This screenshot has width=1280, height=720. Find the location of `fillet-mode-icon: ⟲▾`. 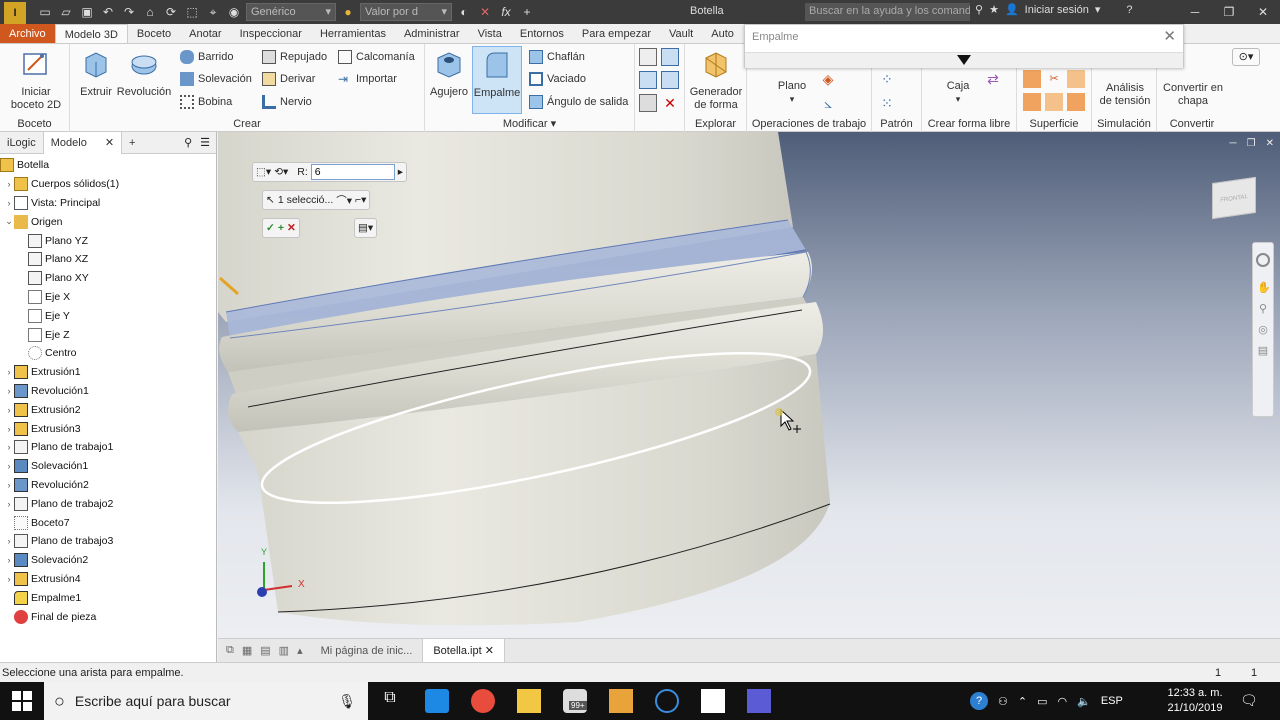

fillet-mode-icon: ⟲▾ is located at coordinates (281, 172).